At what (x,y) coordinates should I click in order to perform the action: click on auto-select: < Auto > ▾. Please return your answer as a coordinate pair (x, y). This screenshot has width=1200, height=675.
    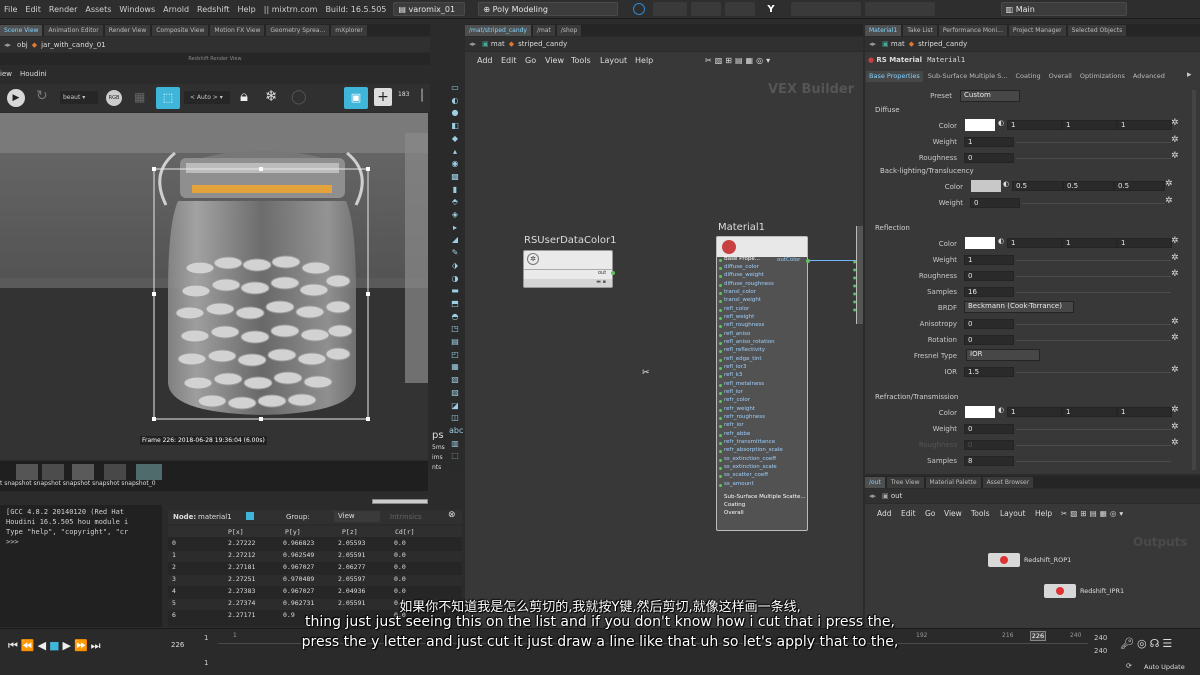
    Looking at the image, I should click on (207, 97).